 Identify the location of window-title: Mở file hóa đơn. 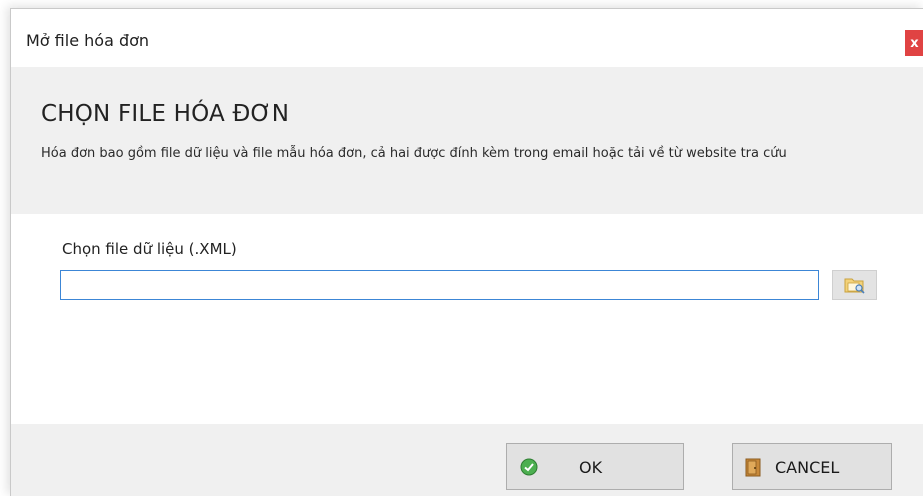
(88, 40).